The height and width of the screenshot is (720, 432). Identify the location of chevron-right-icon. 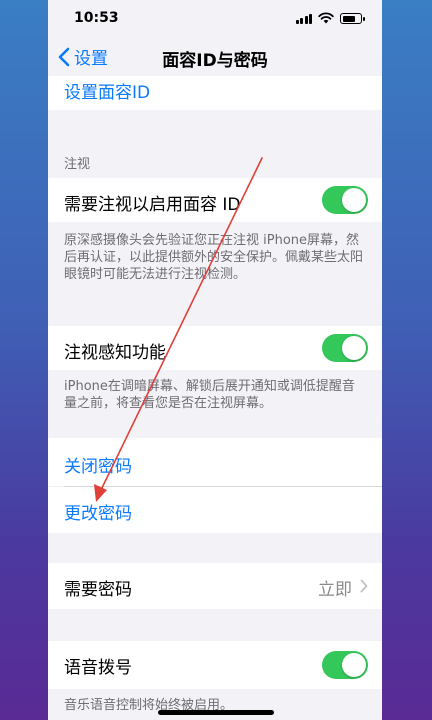
(364, 586).